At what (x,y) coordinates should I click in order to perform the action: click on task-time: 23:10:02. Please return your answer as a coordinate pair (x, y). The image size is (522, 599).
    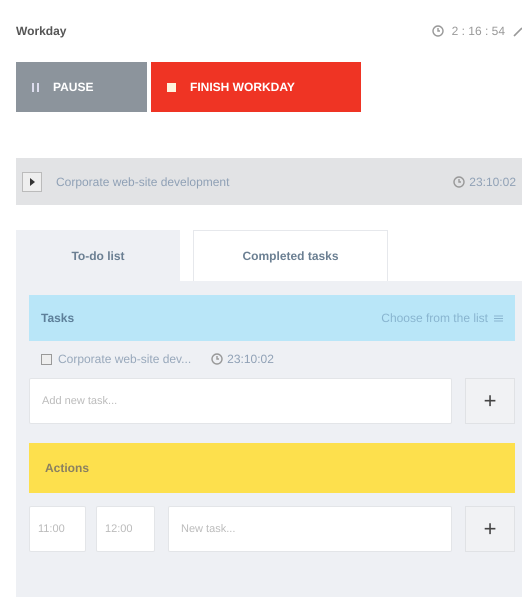
    Looking at the image, I should click on (250, 359).